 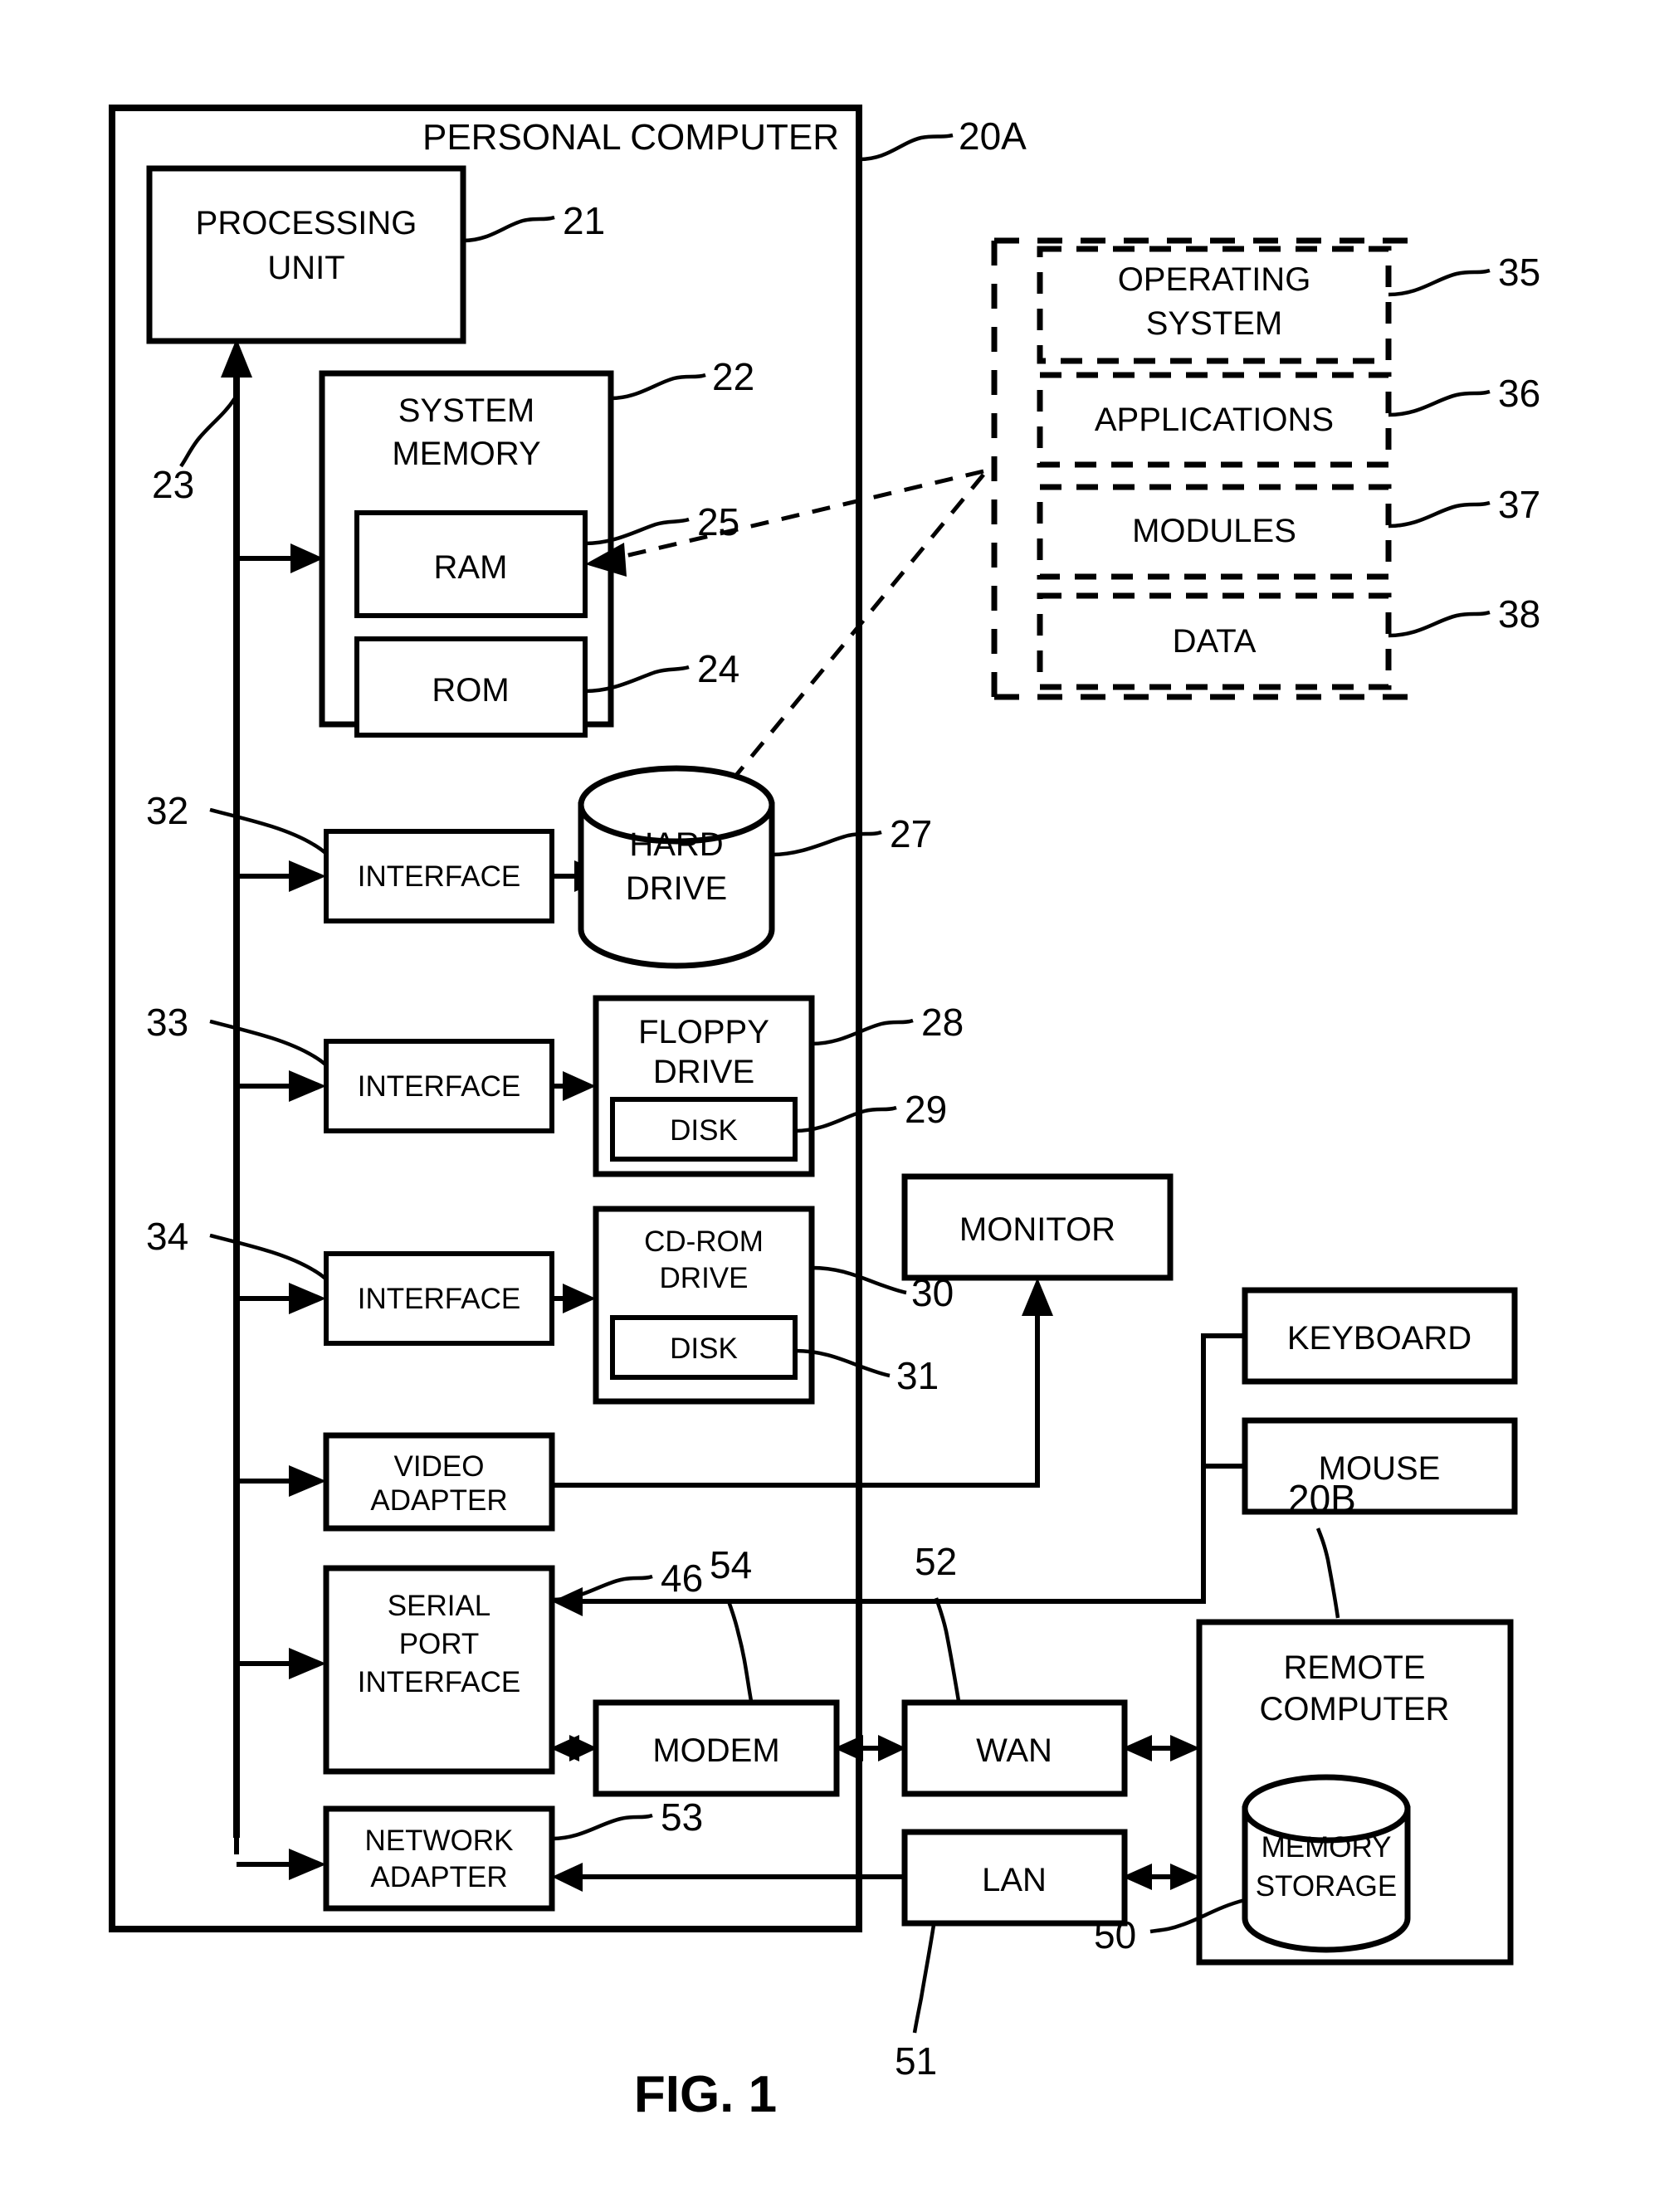 I want to click on ref-35: 35, so click(x=1519, y=272).